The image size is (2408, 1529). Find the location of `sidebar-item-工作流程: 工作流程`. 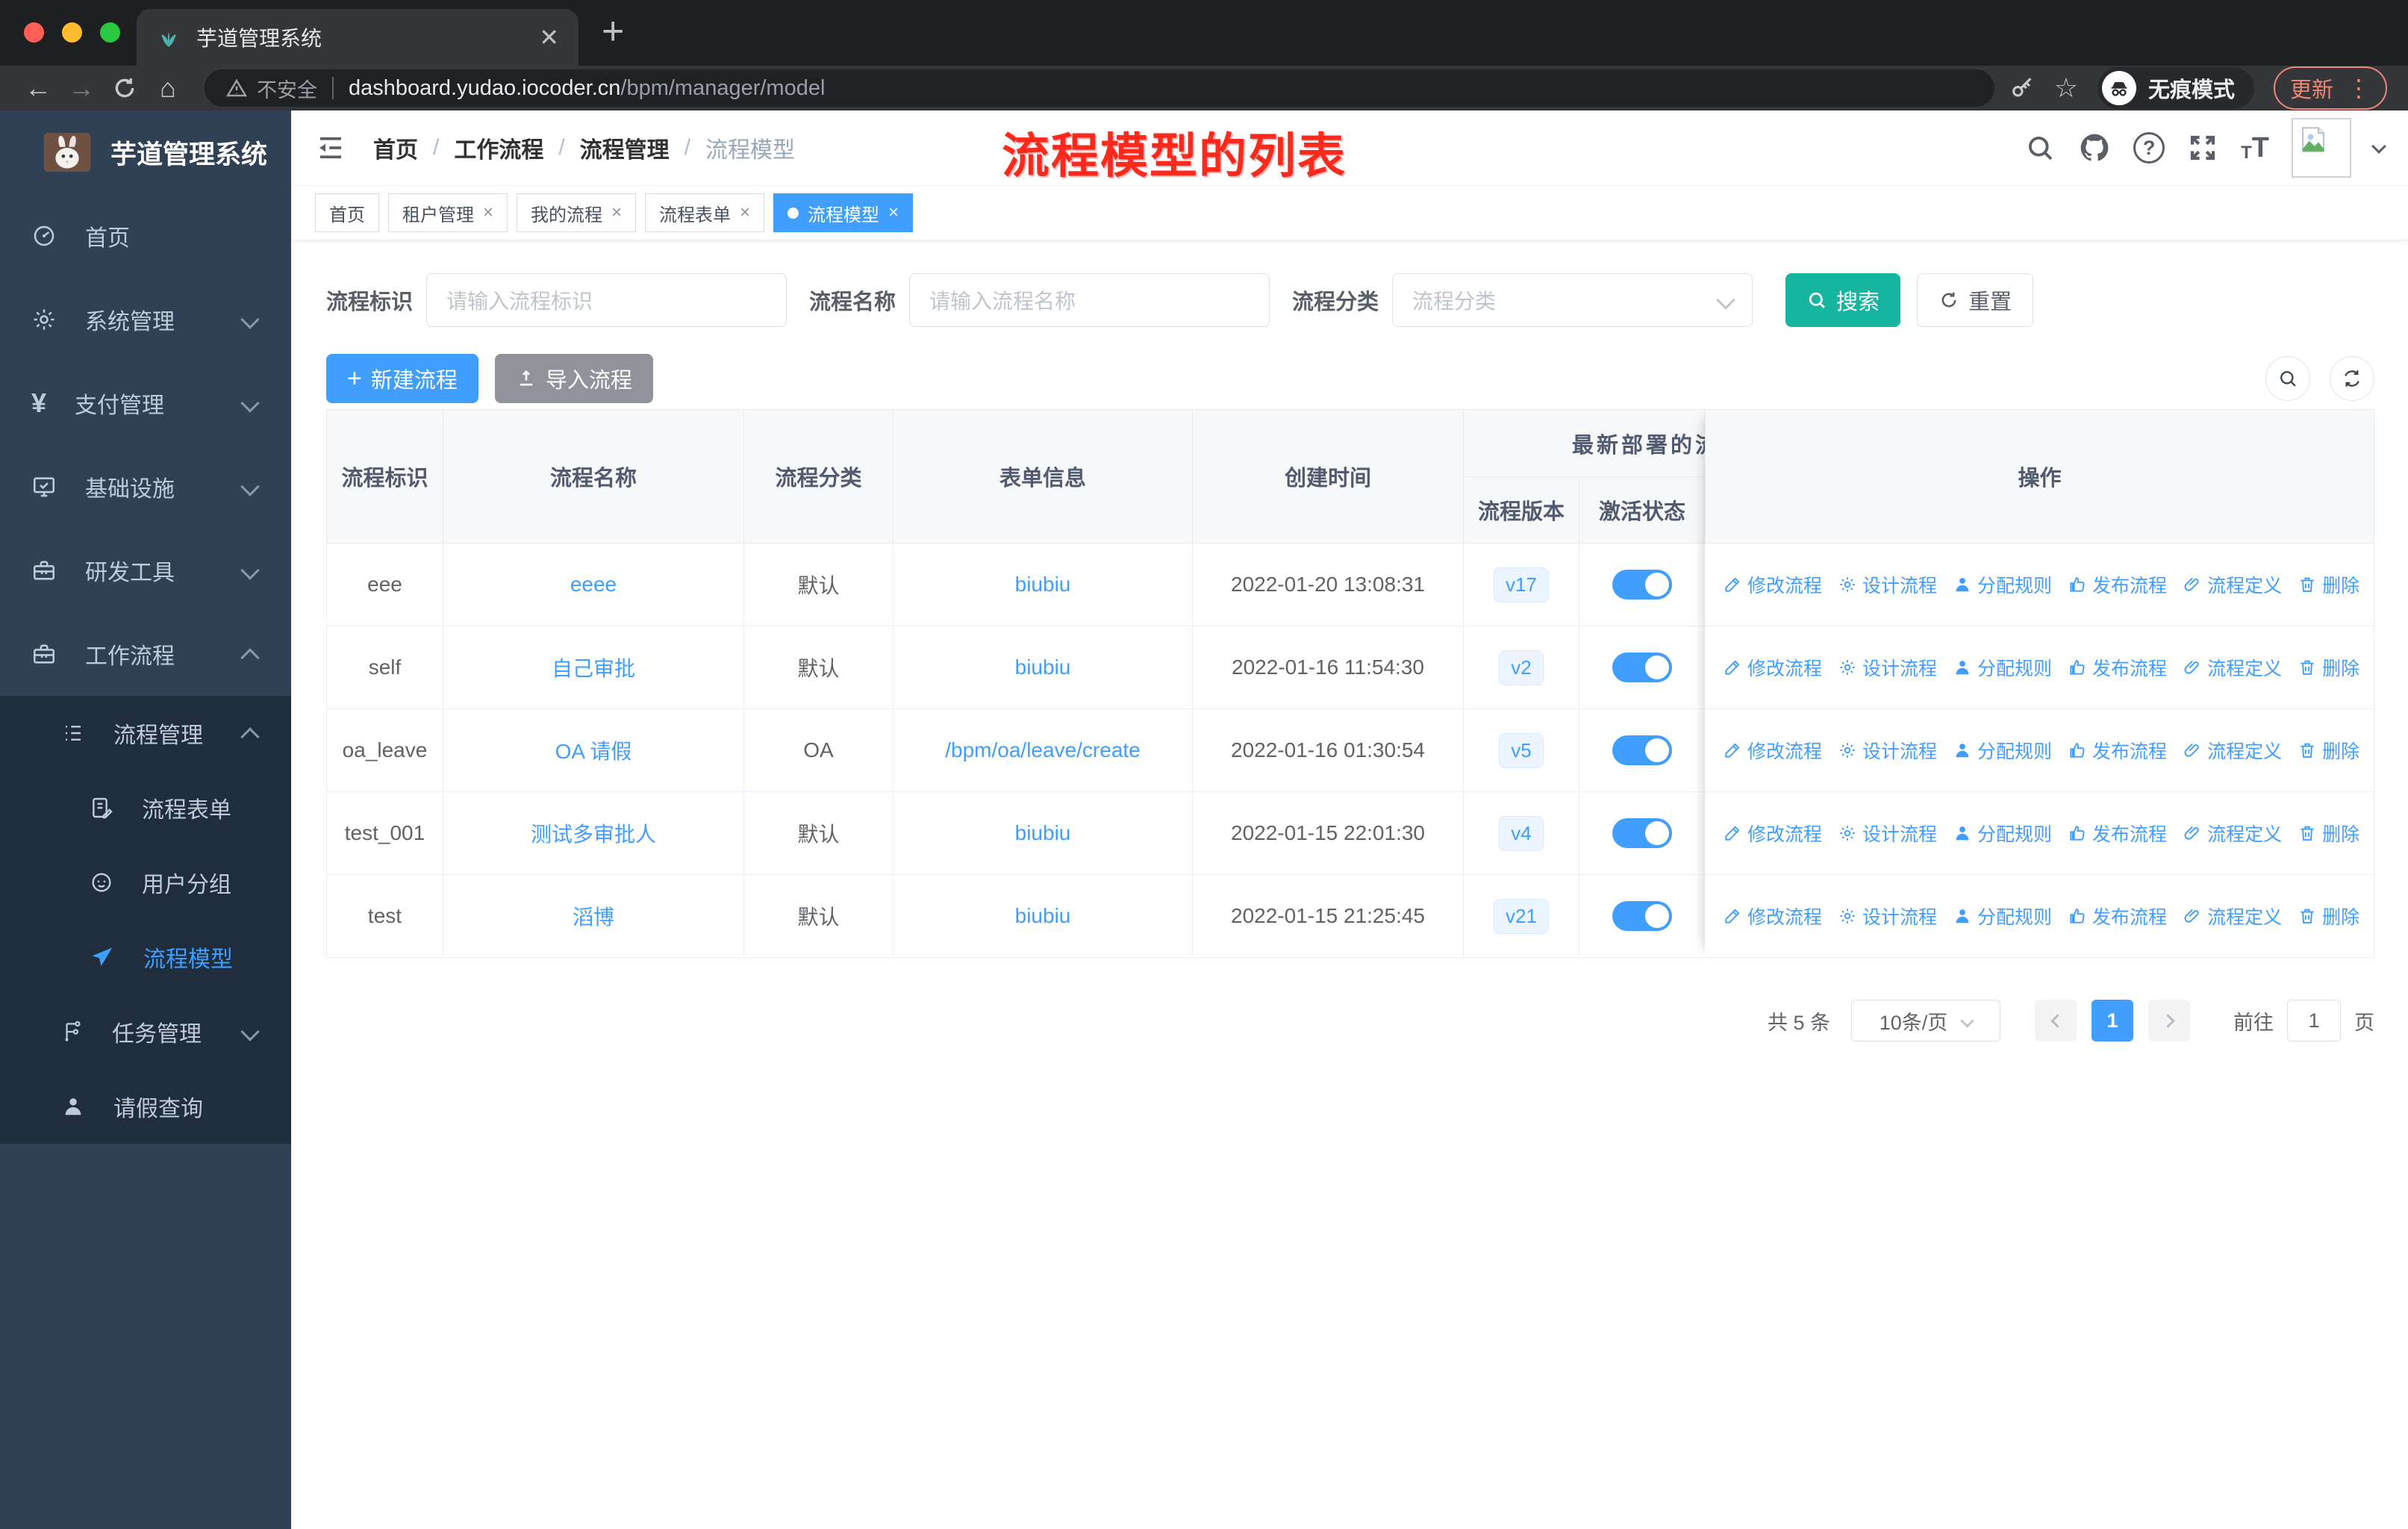

sidebar-item-工作流程: 工作流程 is located at coordinates (145, 654).